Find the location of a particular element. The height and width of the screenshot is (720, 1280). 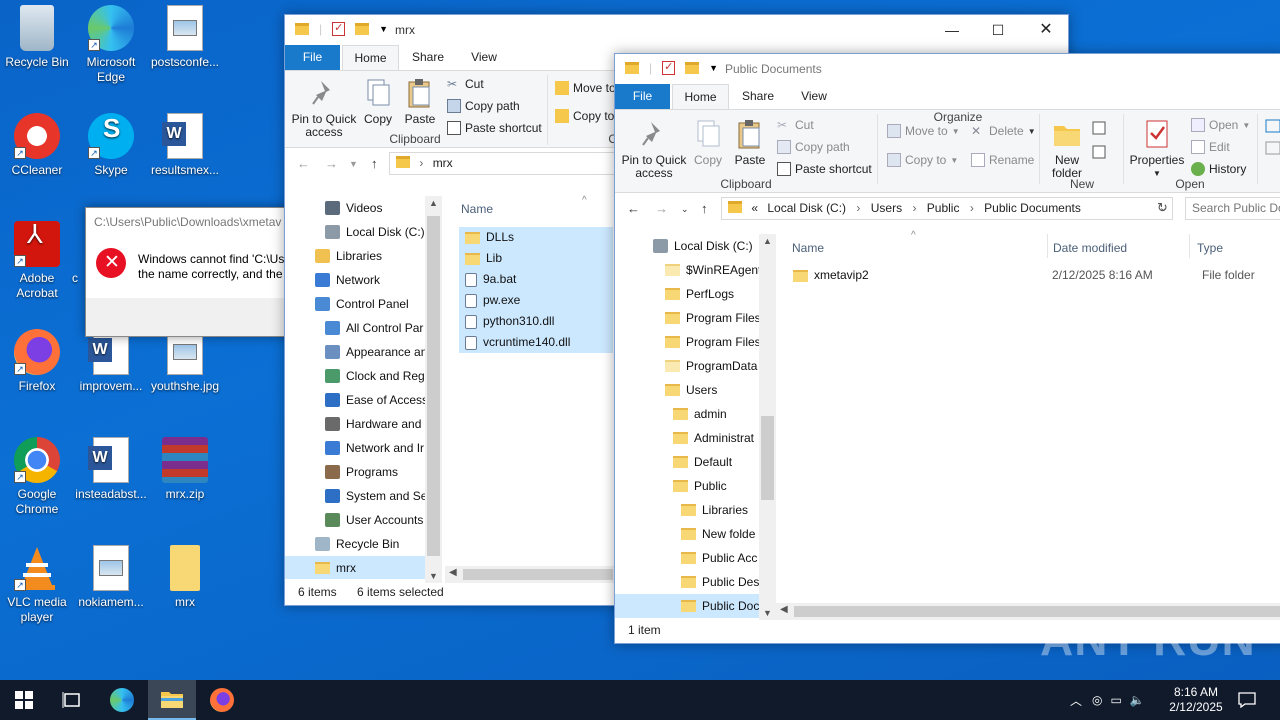

nav-item: Appearance an is located at coordinates (355, 352).